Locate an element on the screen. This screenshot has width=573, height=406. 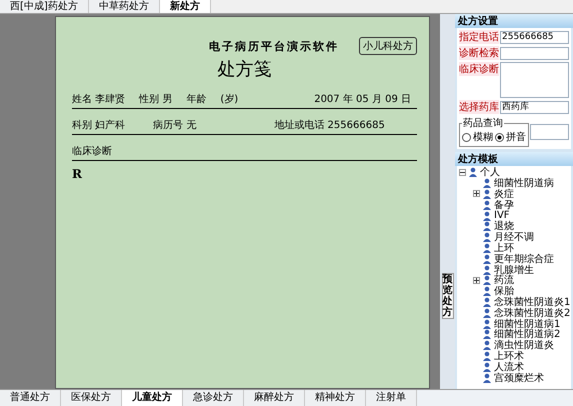
tab: 麻醉处方 is located at coordinates (274, 398).